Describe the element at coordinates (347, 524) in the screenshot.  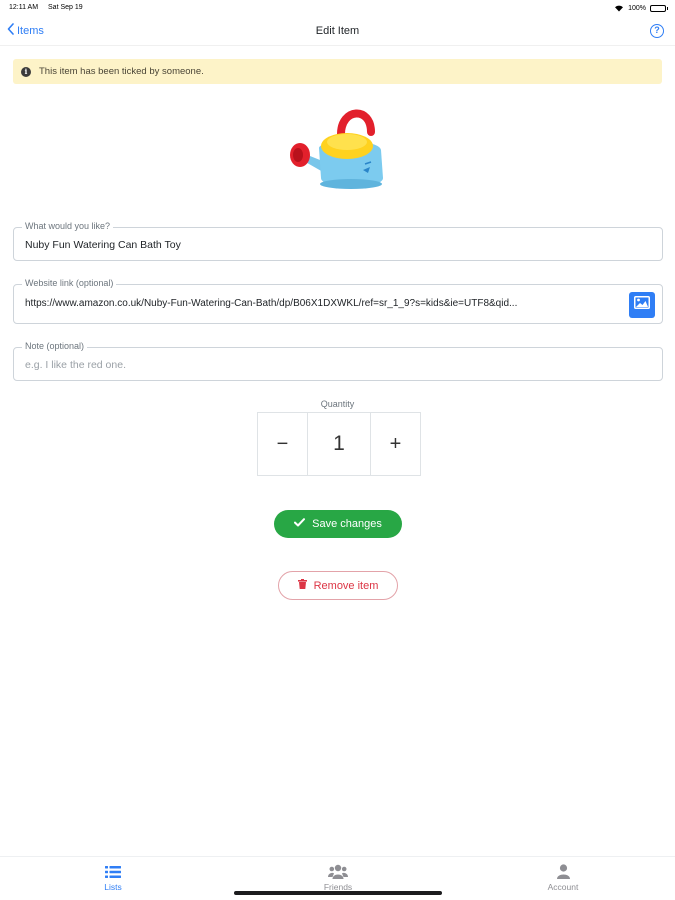
I see `save-changes-label: Save changes` at that location.